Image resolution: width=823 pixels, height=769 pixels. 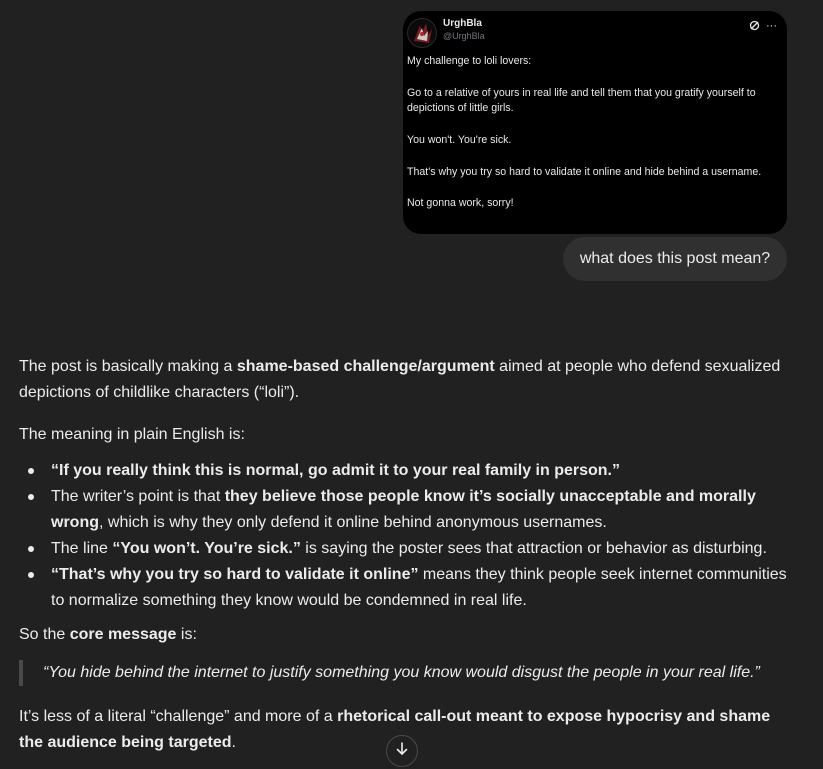 What do you see at coordinates (365, 366) in the screenshot?
I see `bold-text: shame-based challenge/argument` at bounding box center [365, 366].